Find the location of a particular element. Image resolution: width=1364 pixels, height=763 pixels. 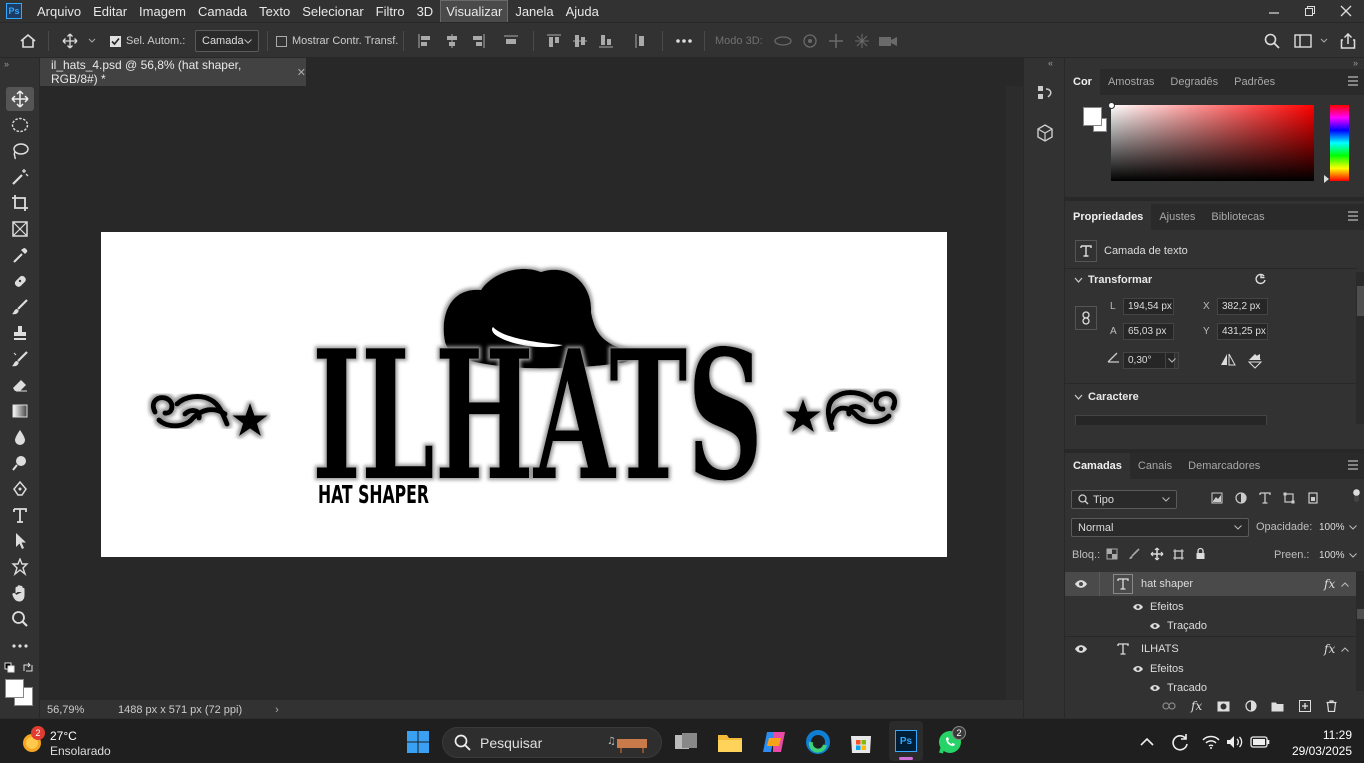

restore-icon is located at coordinates (1310, 11).